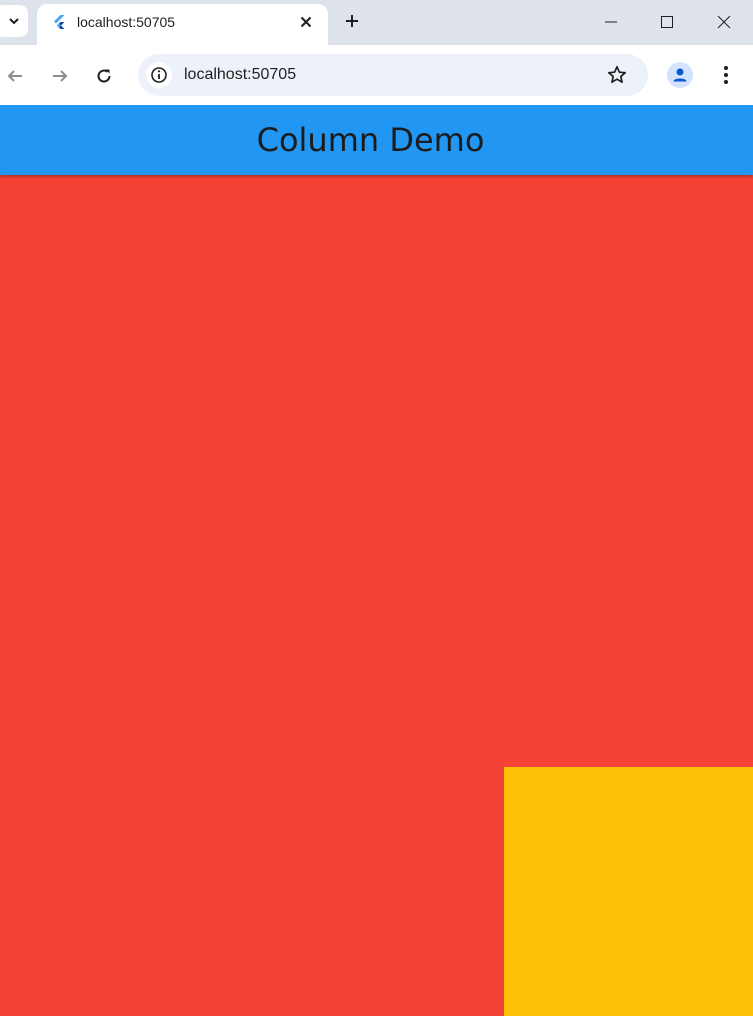  I want to click on info-icon, so click(159, 75).